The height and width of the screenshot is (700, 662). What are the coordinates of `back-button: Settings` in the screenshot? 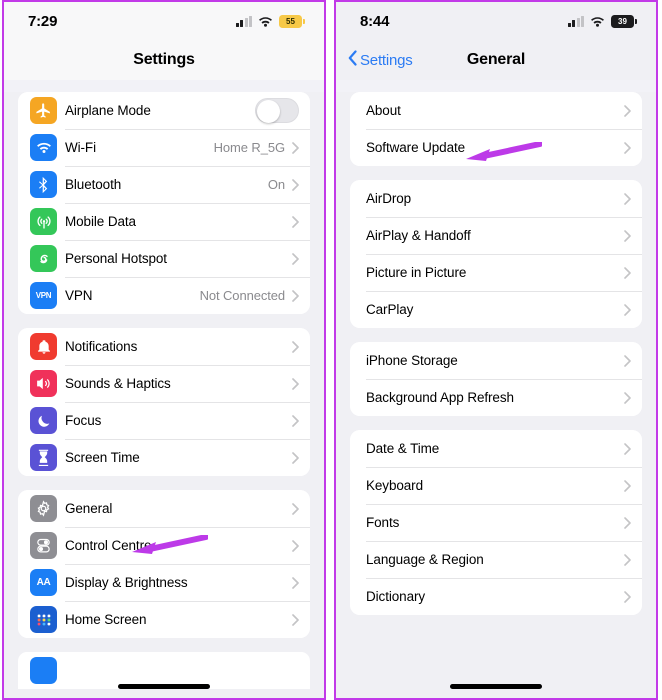 It's located at (380, 60).